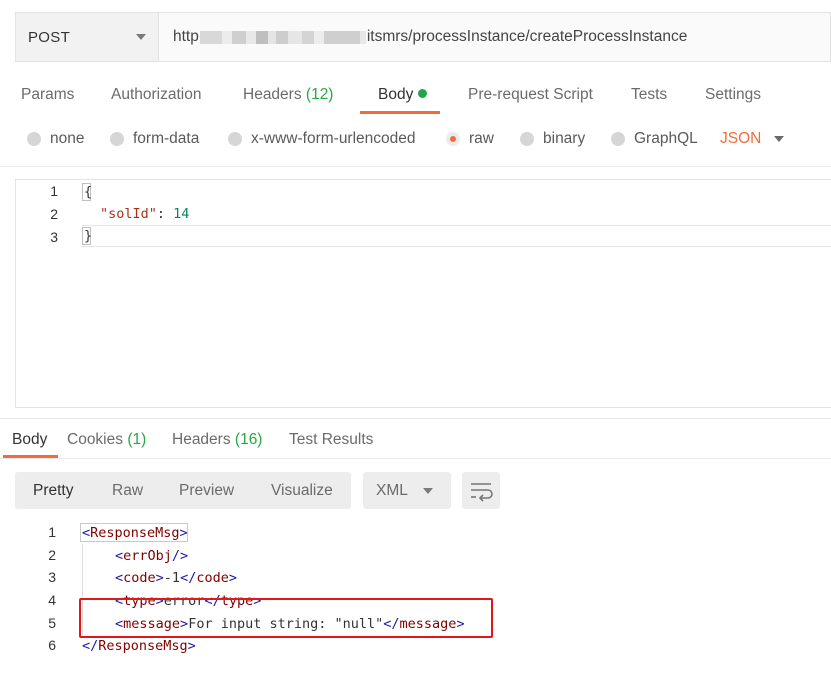  What do you see at coordinates (302, 491) in the screenshot?
I see `view-visualize-button: Visualize` at bounding box center [302, 491].